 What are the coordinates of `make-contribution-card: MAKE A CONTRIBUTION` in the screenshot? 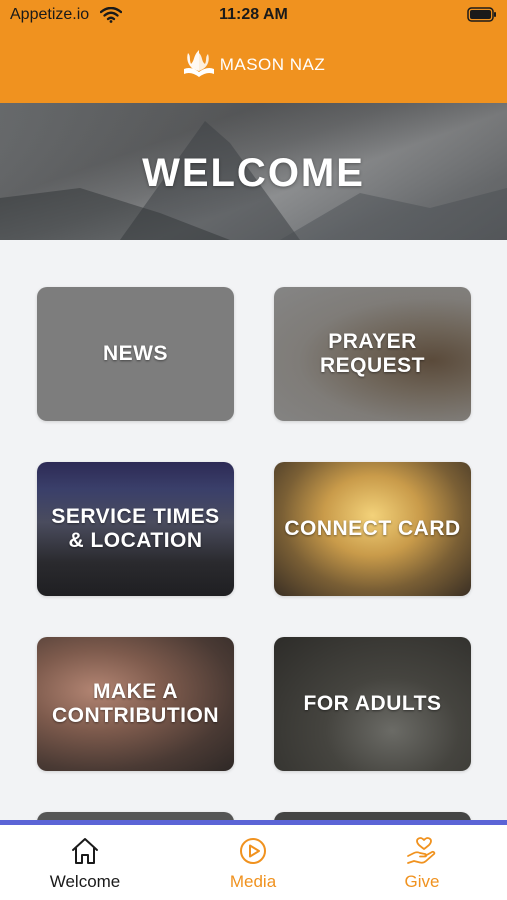 It's located at (135, 704).